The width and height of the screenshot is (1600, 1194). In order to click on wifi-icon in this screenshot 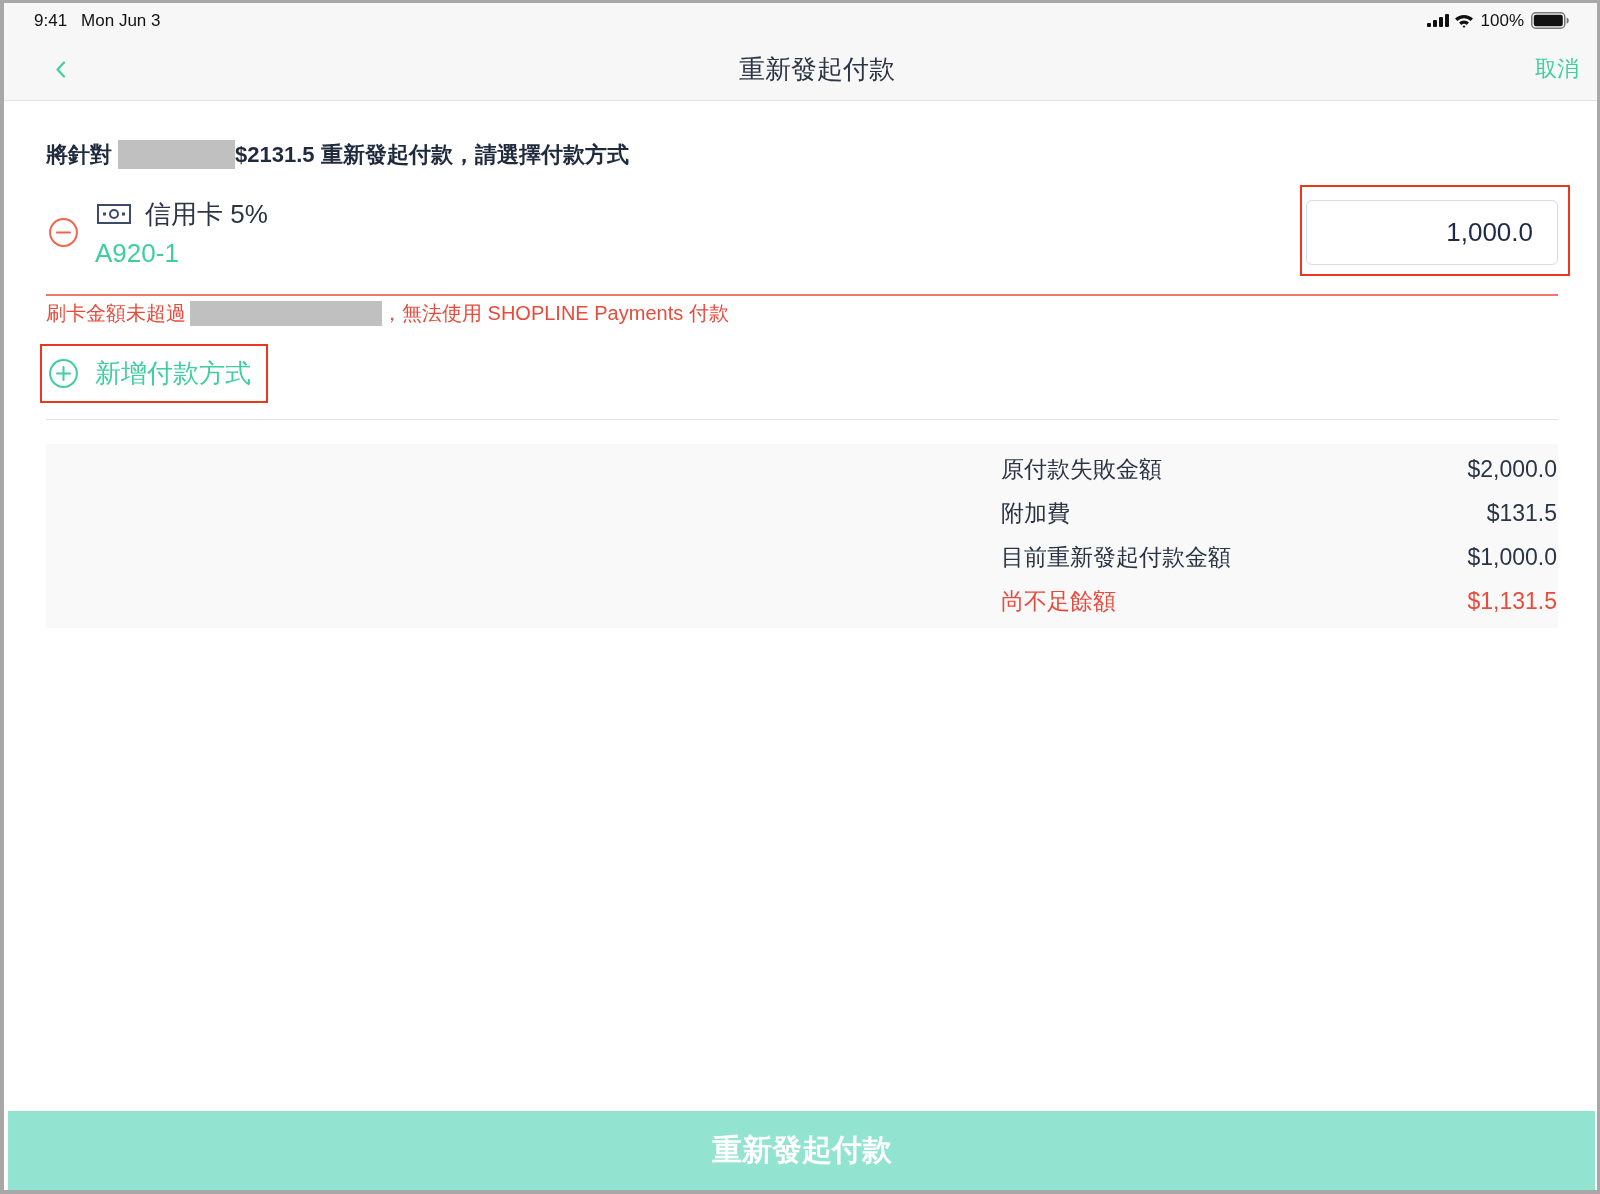, I will do `click(1463, 20)`.